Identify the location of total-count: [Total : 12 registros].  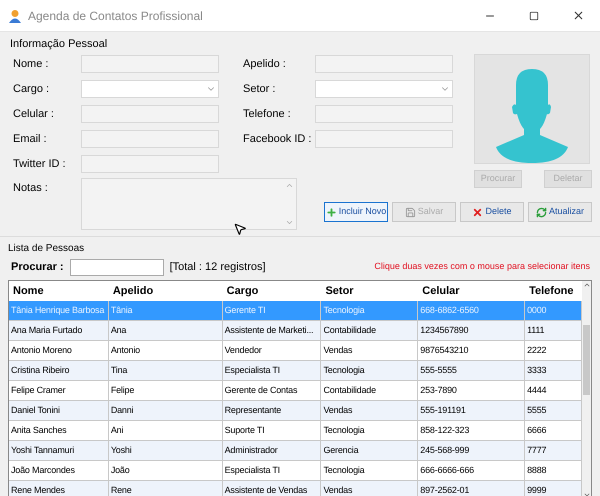
(218, 267).